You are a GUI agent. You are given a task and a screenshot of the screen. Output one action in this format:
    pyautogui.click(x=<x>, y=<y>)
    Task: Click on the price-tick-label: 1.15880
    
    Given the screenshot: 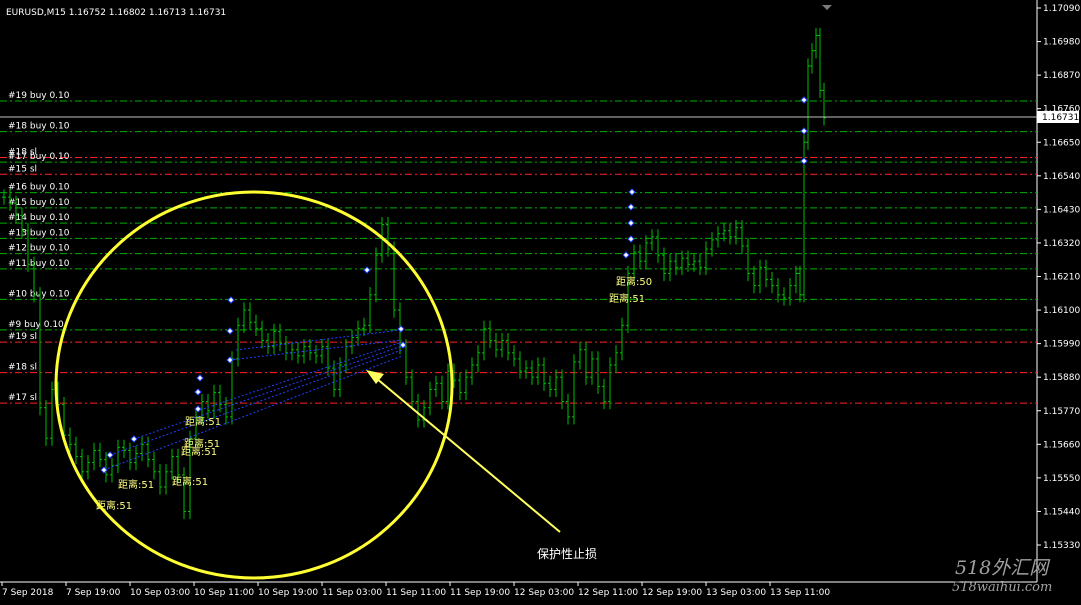 What is the action you would take?
    pyautogui.click(x=1061, y=378)
    